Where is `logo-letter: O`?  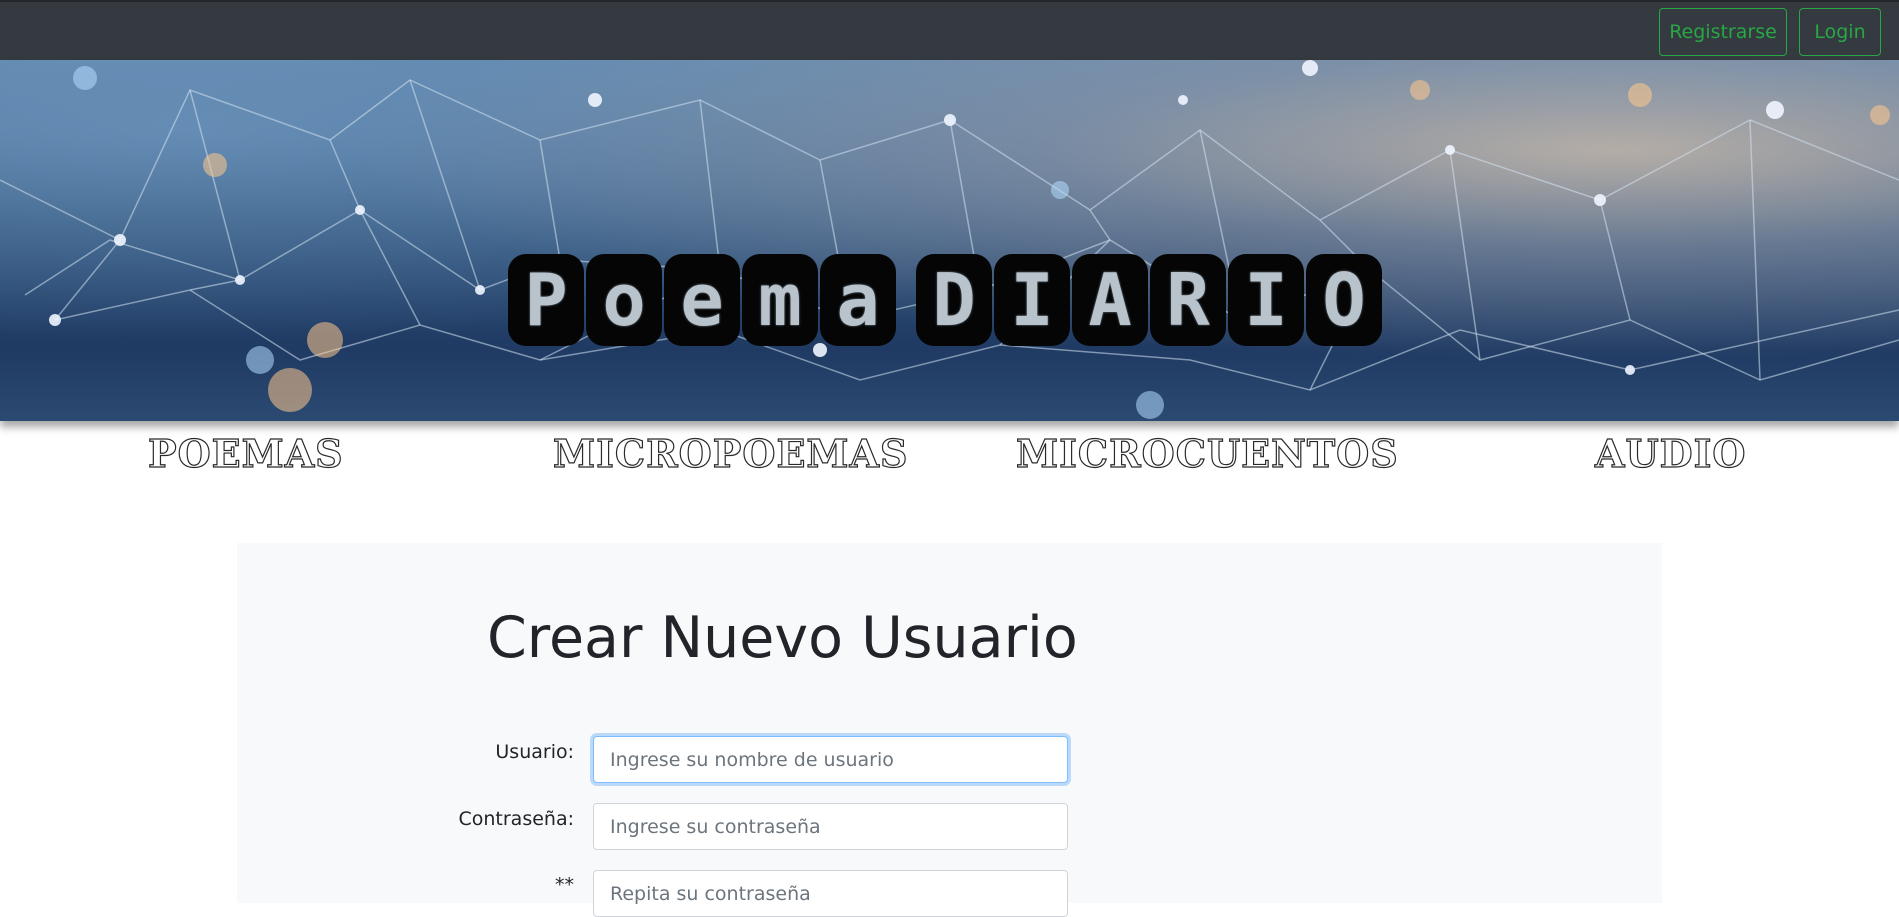
logo-letter: O is located at coordinates (1344, 300).